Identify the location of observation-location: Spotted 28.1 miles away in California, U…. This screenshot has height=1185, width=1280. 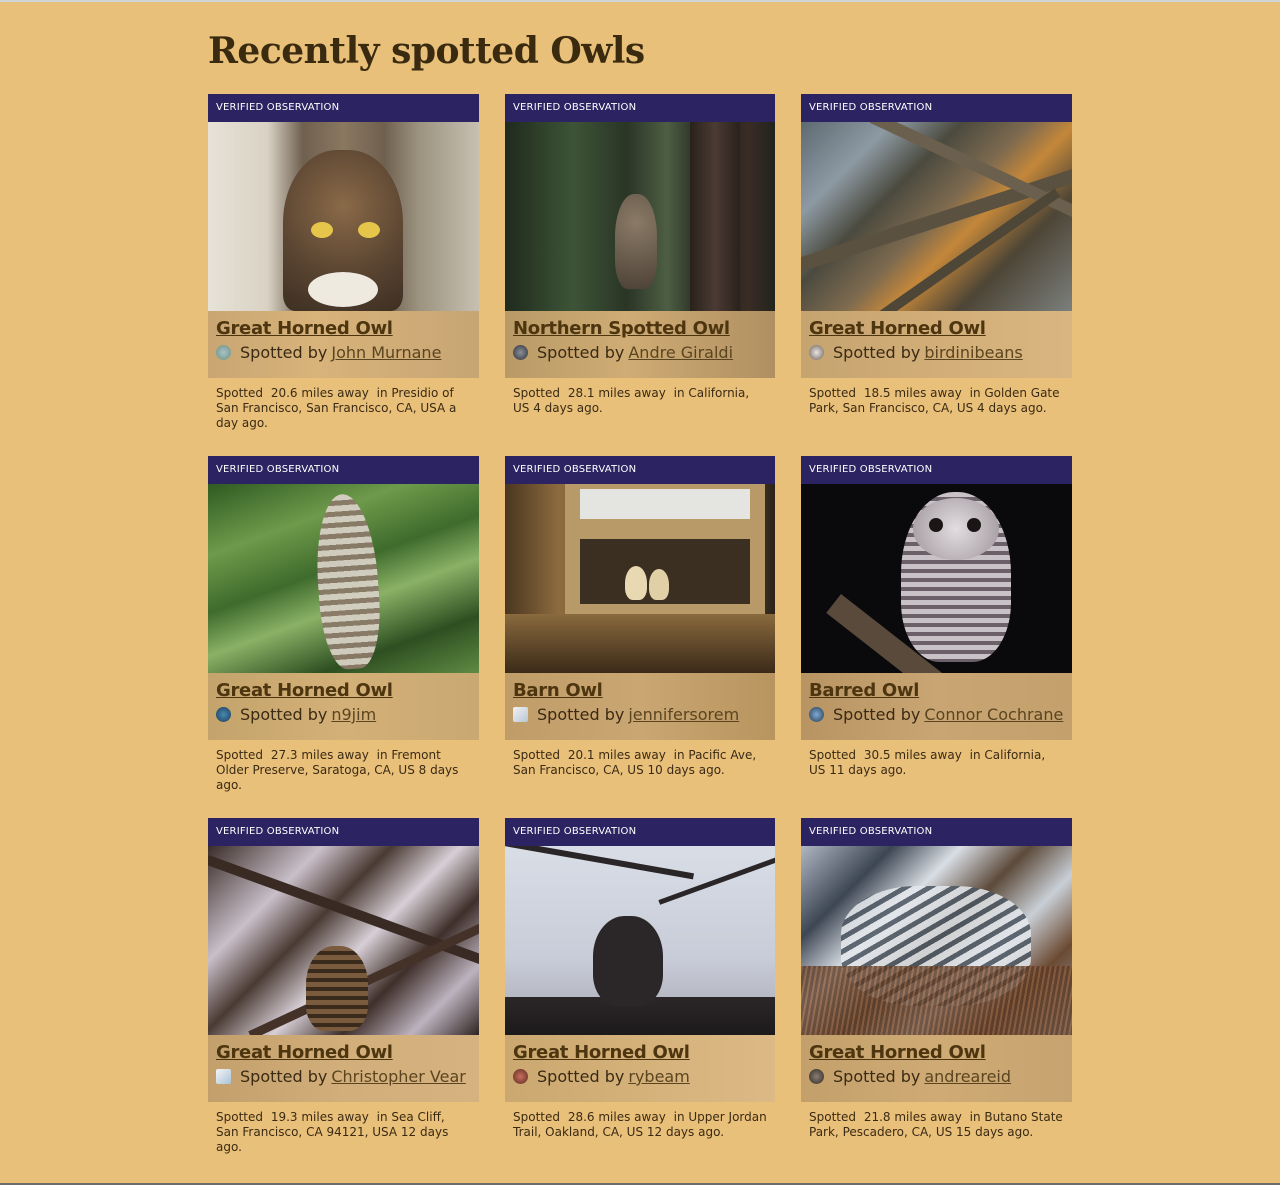
(631, 400).